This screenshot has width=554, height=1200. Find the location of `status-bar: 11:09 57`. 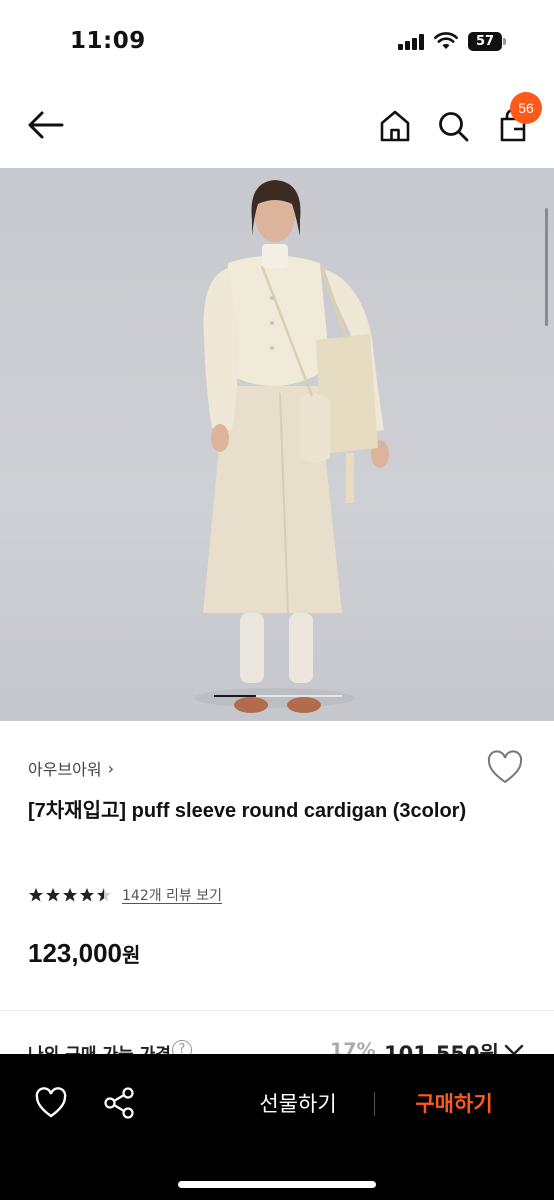

status-bar: 11:09 57 is located at coordinates (277, 40).